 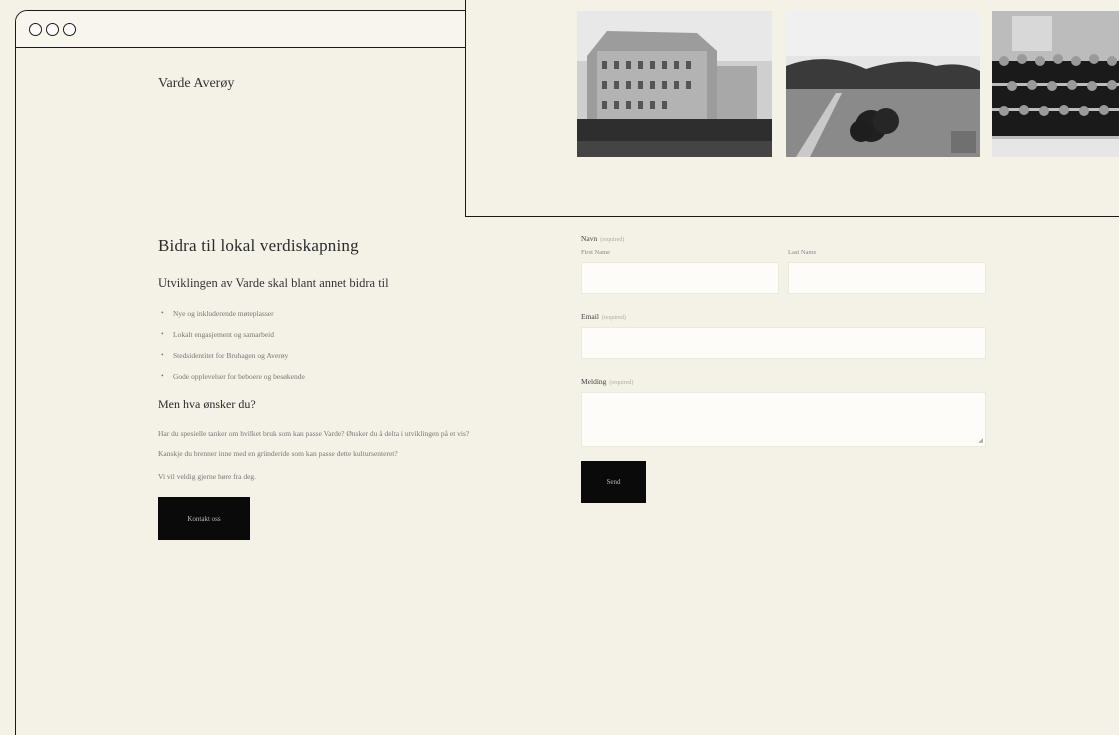 I want to click on last-name-group: Last Name, so click(x=887, y=271).